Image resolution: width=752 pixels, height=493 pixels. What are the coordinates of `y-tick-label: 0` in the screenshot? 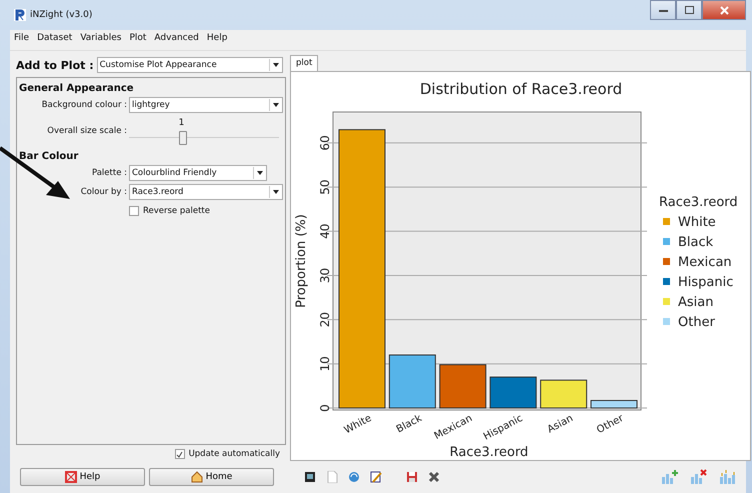 It's located at (325, 408).